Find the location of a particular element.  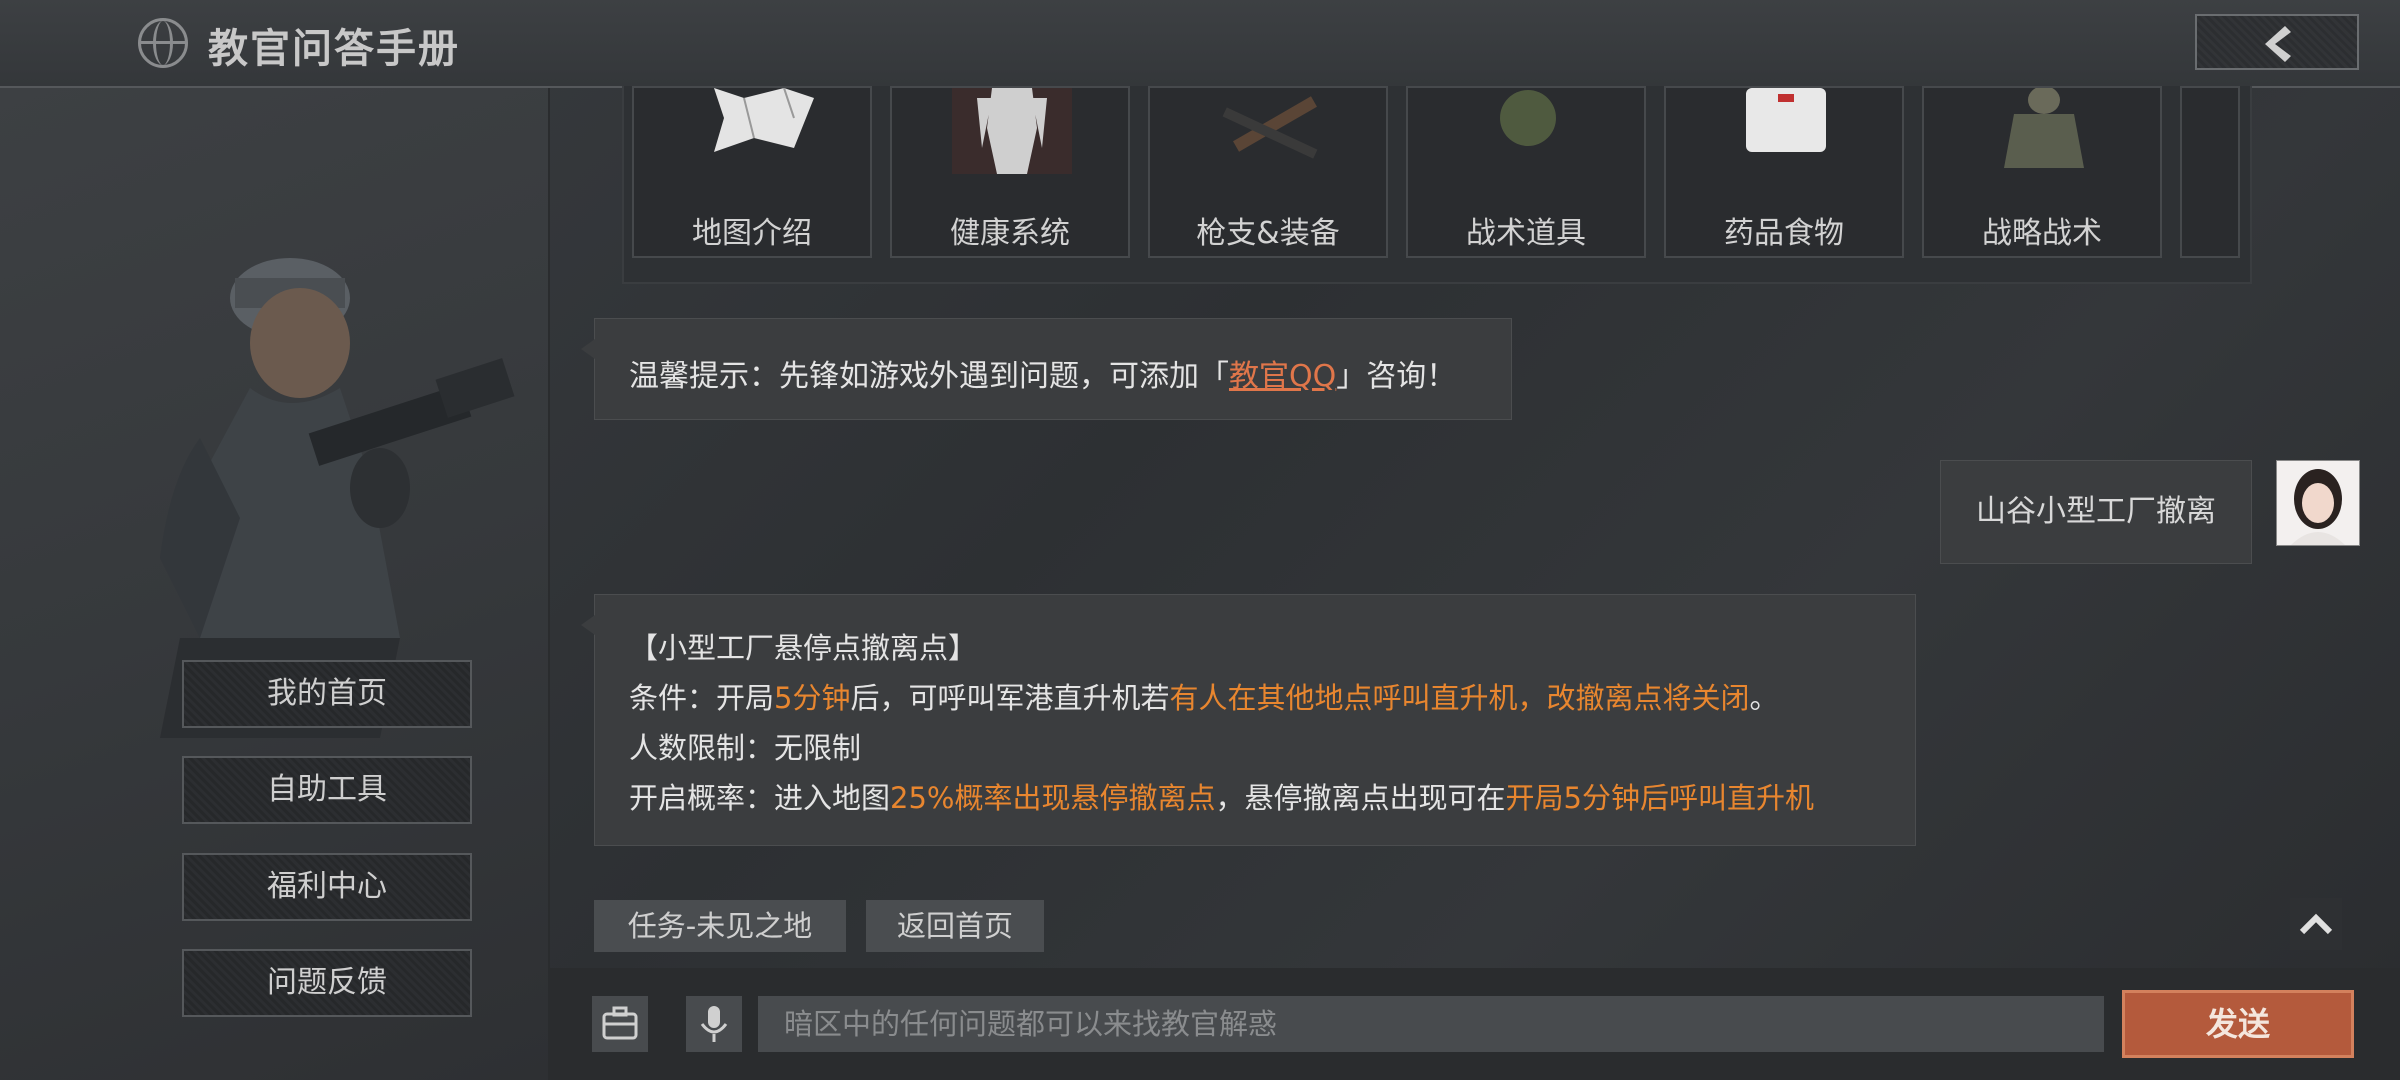

tip-message: 温馨提示：先锋如游戏外遇到问题，可添加「教官QQ」咨询！ is located at coordinates (1046, 369).